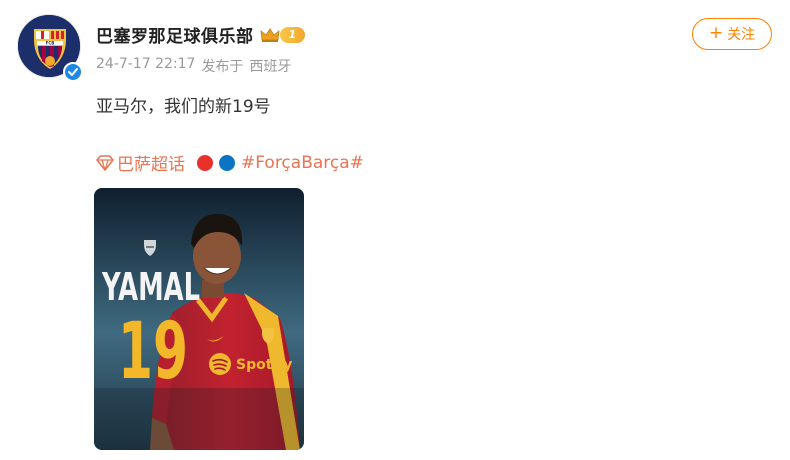 Image resolution: width=790 pixels, height=460 pixels. What do you see at coordinates (183, 107) in the screenshot?
I see `post-text: 亚马尔，我们的新19号` at bounding box center [183, 107].